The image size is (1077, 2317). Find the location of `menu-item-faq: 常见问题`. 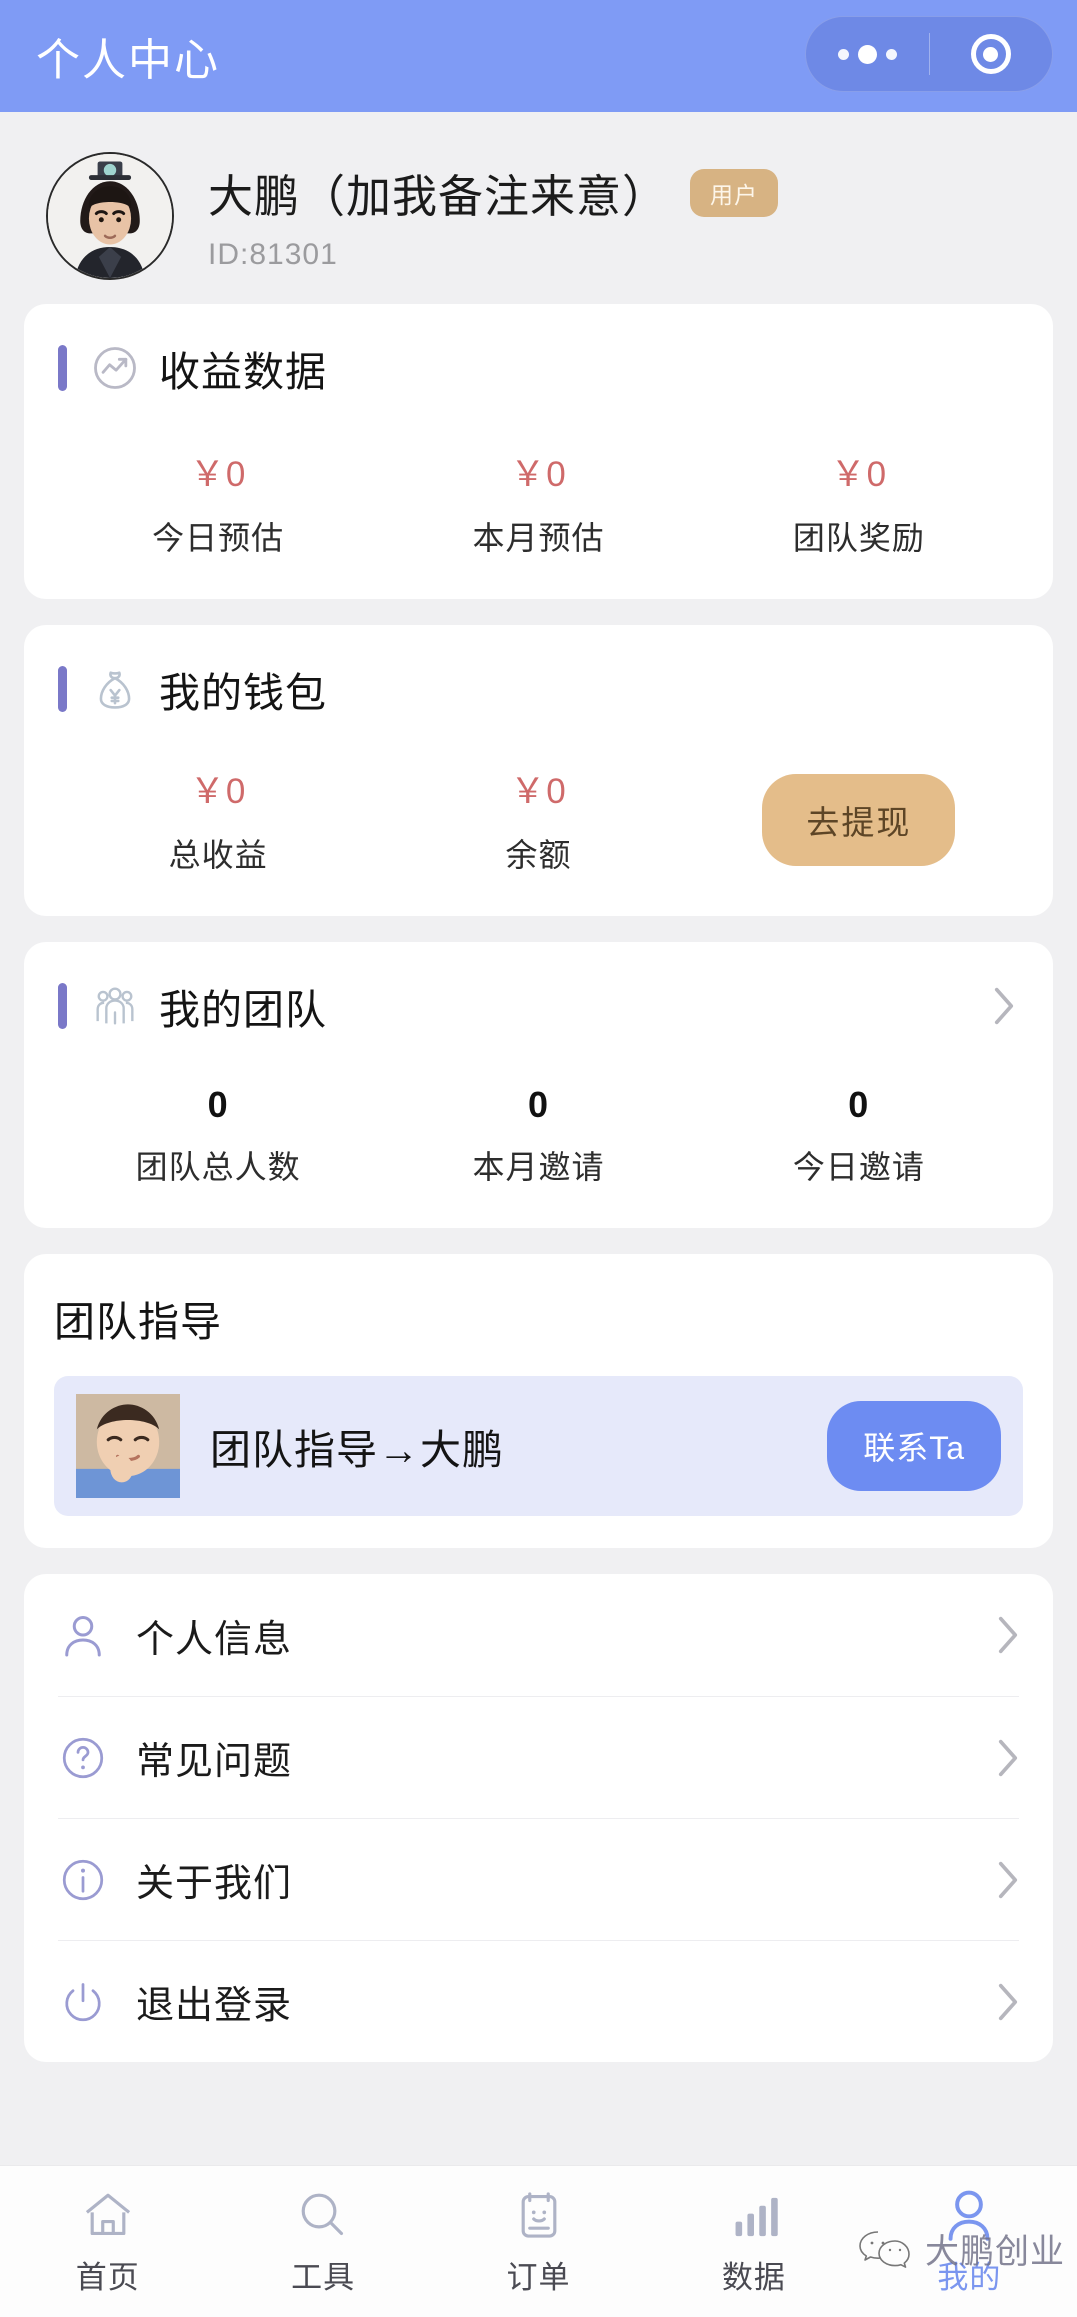

menu-item-faq: 常见问题 is located at coordinates (538, 1757).